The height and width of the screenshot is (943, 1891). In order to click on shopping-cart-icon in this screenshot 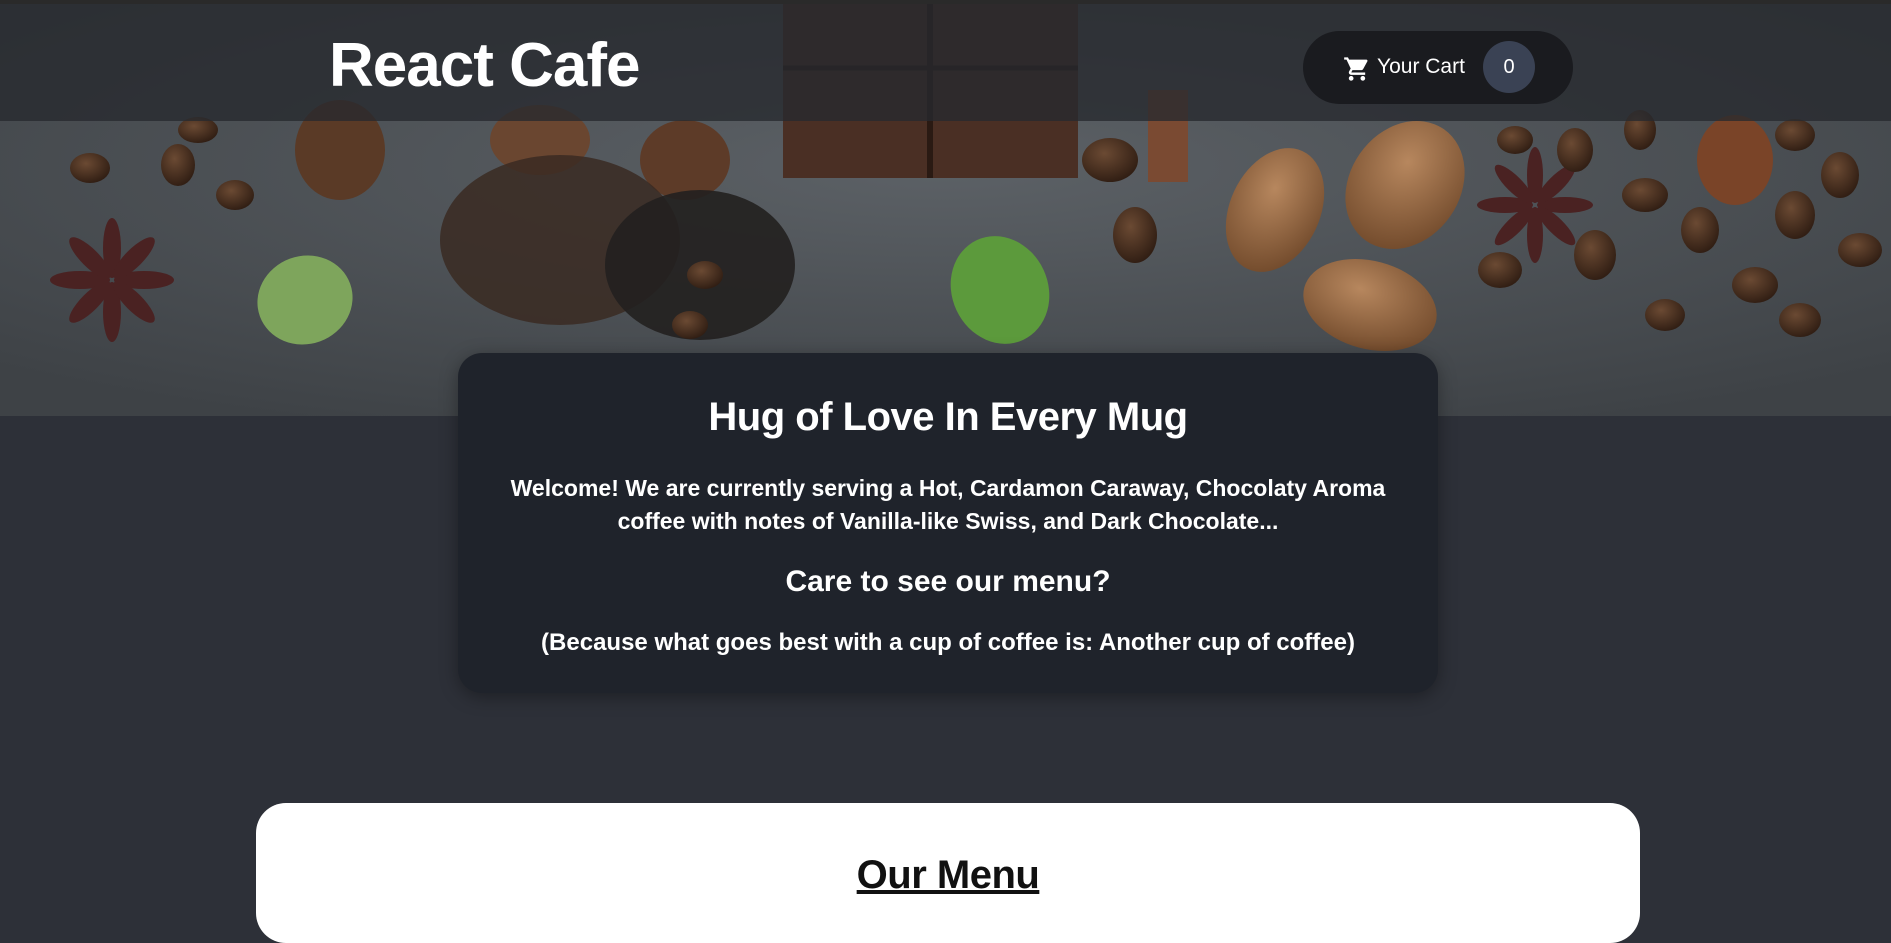, I will do `click(1356, 69)`.